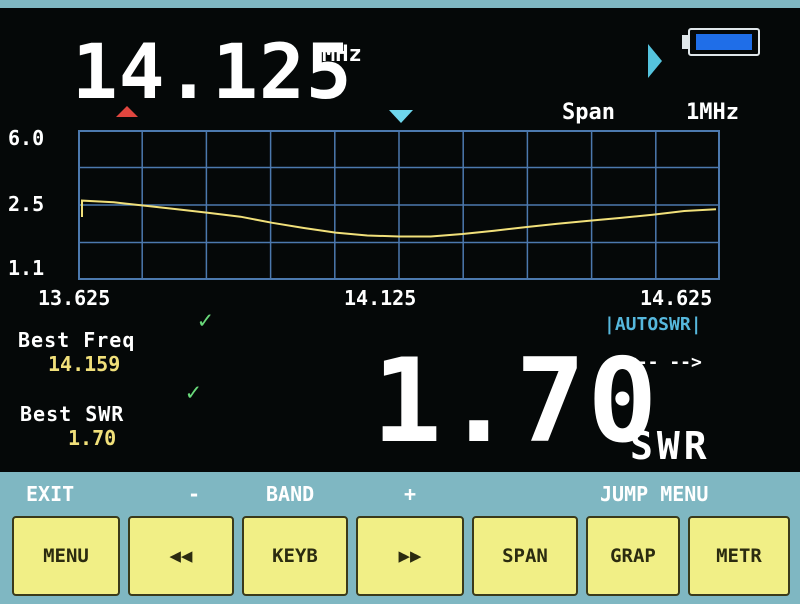  What do you see at coordinates (26, 268) in the screenshot?
I see `y-tick-label: 1.1` at bounding box center [26, 268].